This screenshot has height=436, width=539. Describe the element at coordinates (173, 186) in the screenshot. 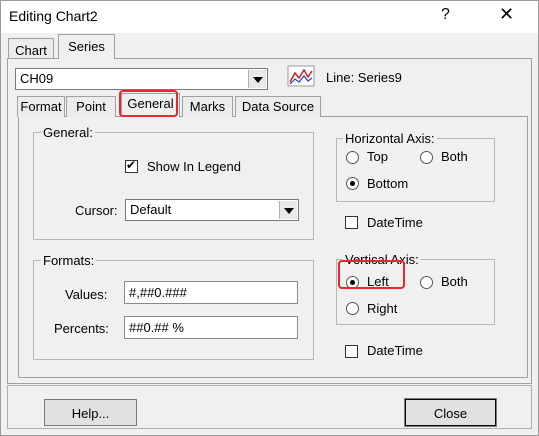

I see `general-group` at that location.